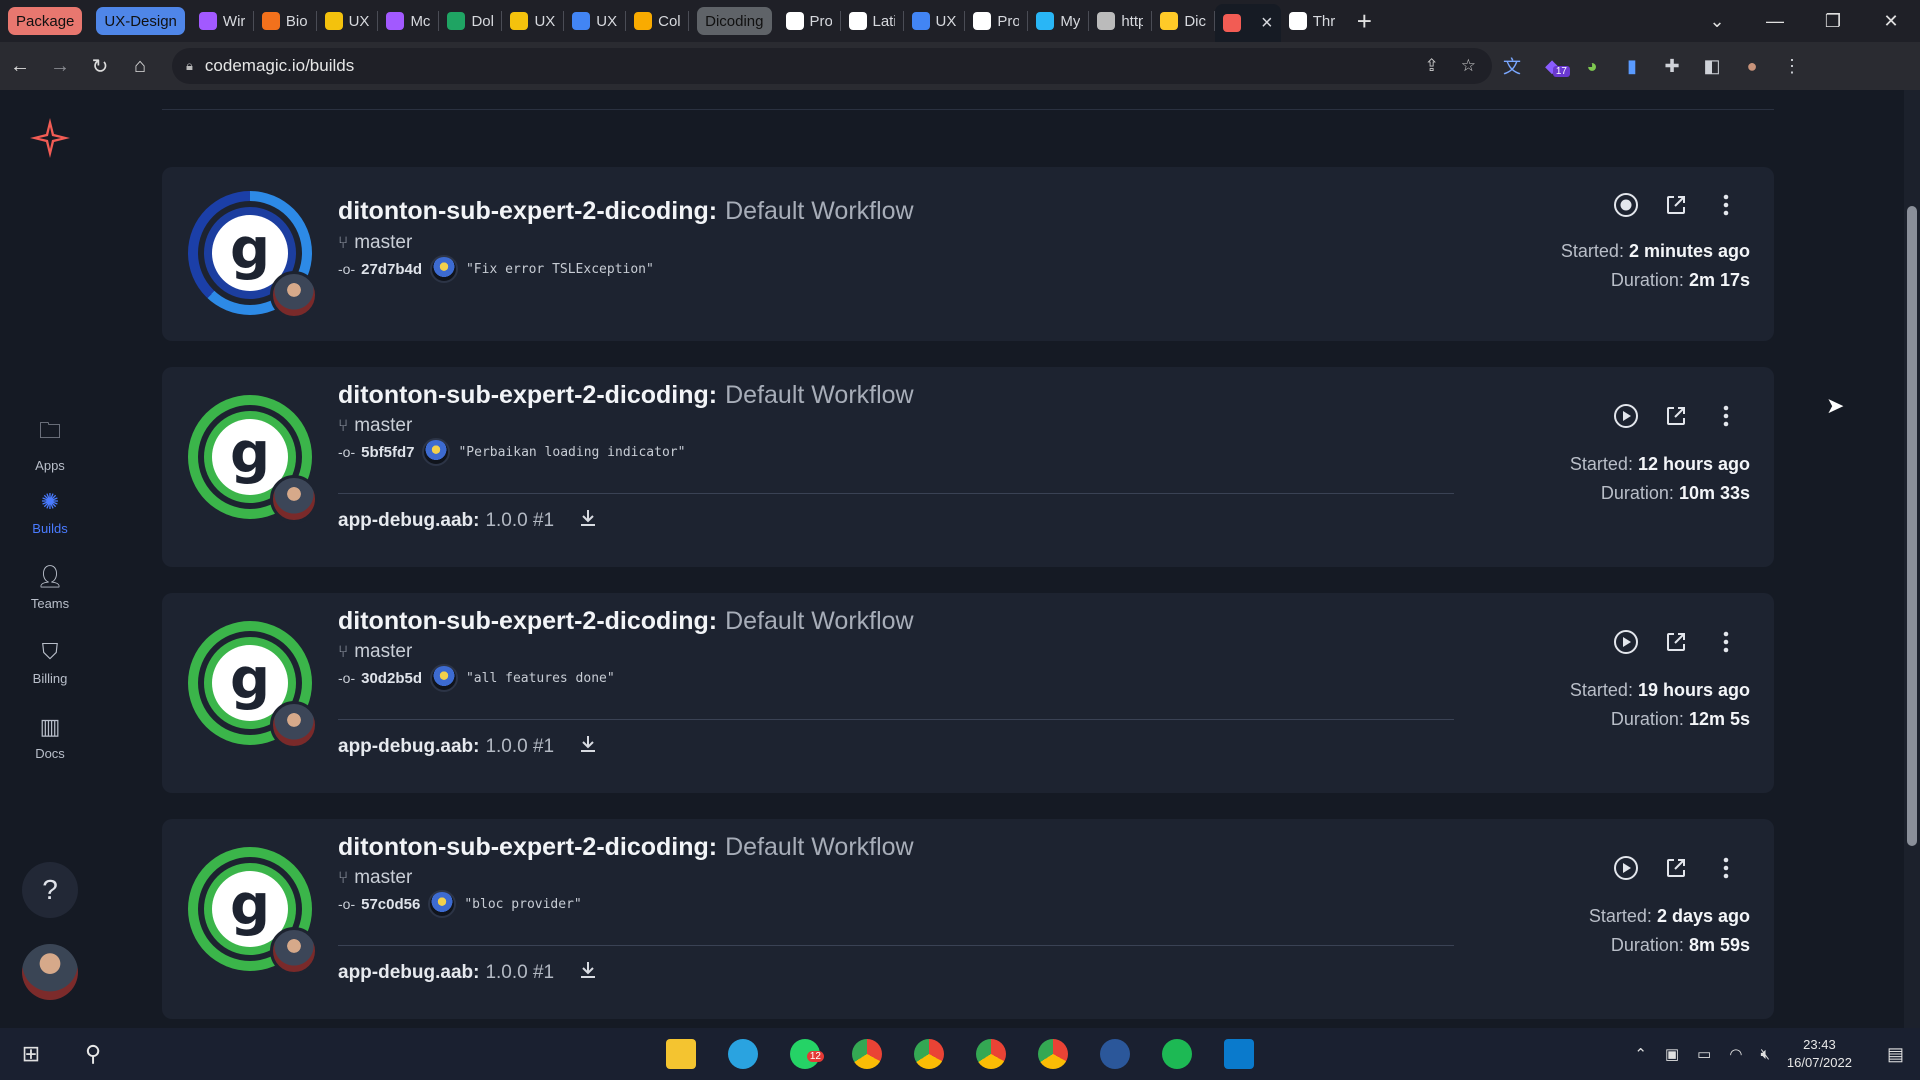  What do you see at coordinates (1592, 66) in the screenshot?
I see `colorful-extension-icon: ◕` at bounding box center [1592, 66].